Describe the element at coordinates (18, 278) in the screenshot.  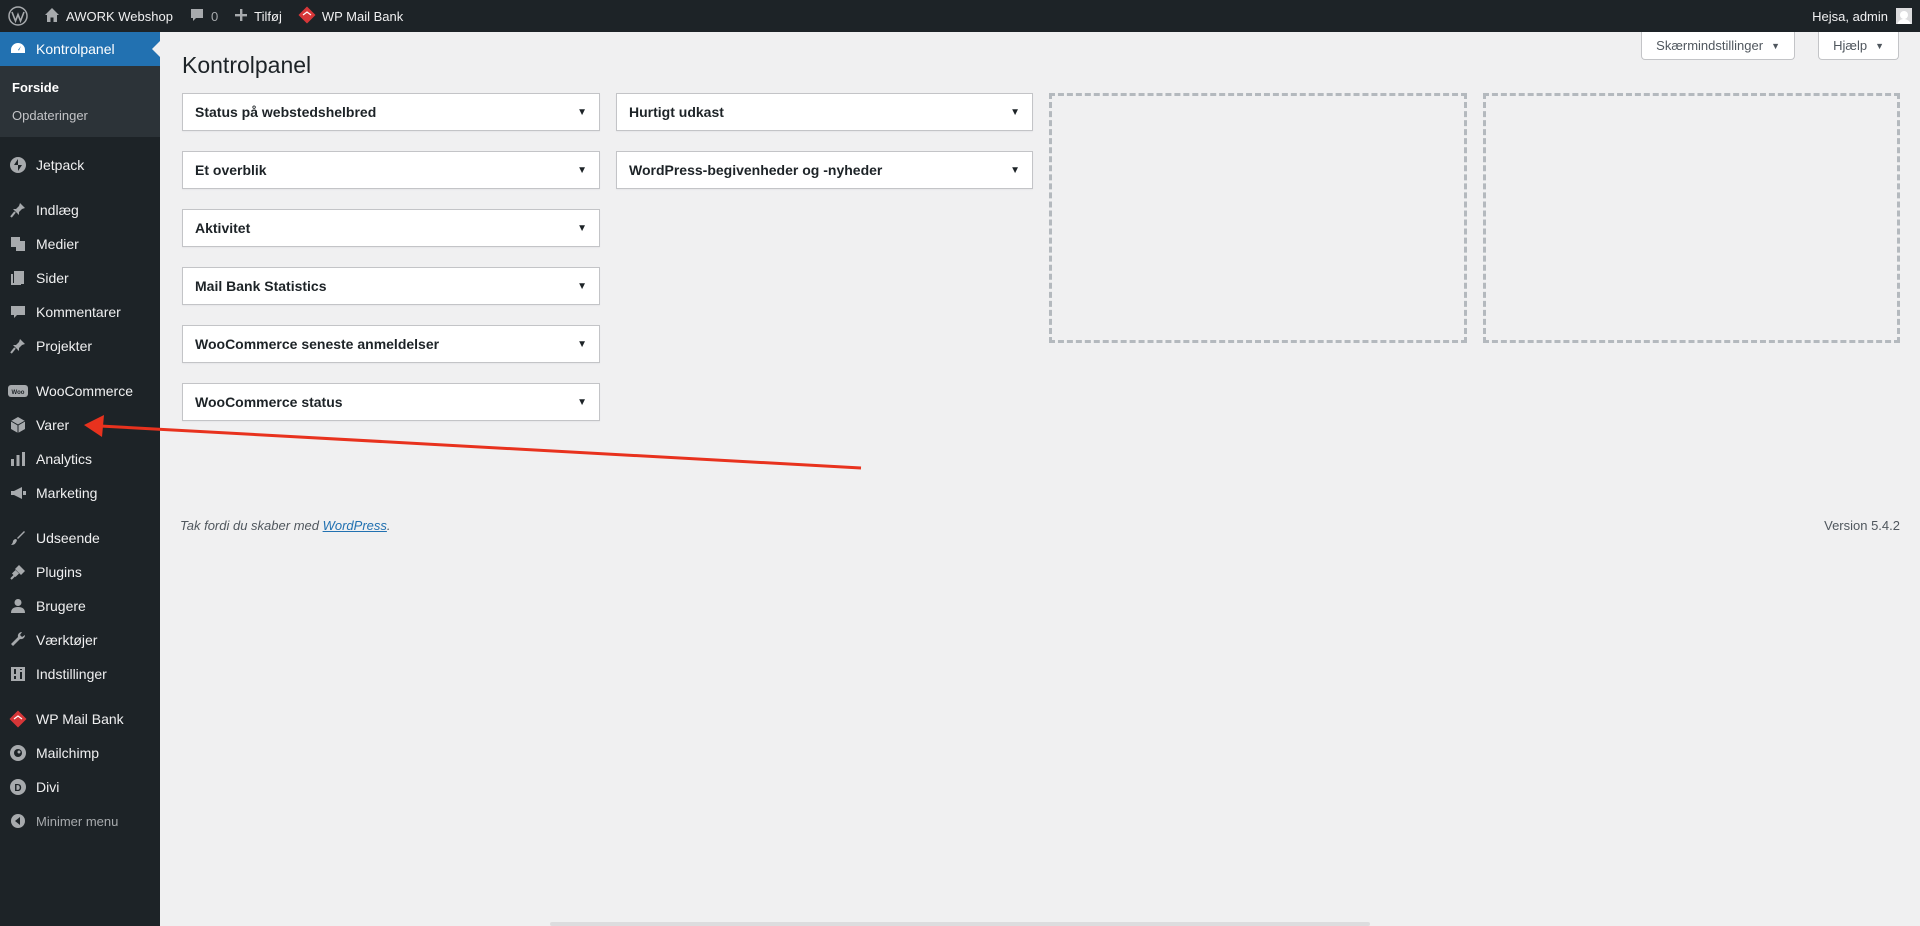
I see `pages-icon` at that location.